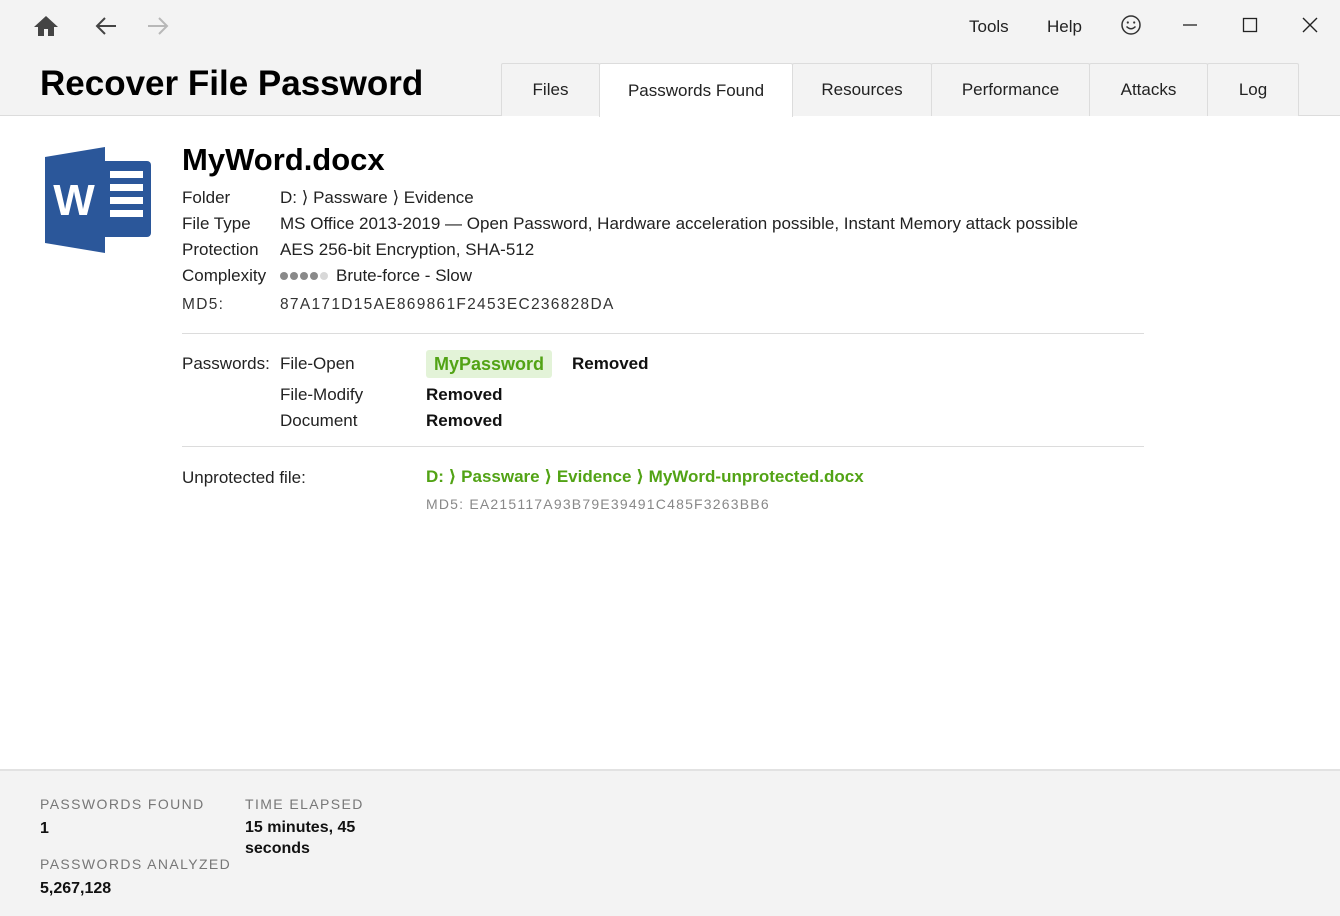 Image resolution: width=1340 pixels, height=916 pixels. What do you see at coordinates (226, 363) in the screenshot?
I see `passwords-label: Passwords:` at bounding box center [226, 363].